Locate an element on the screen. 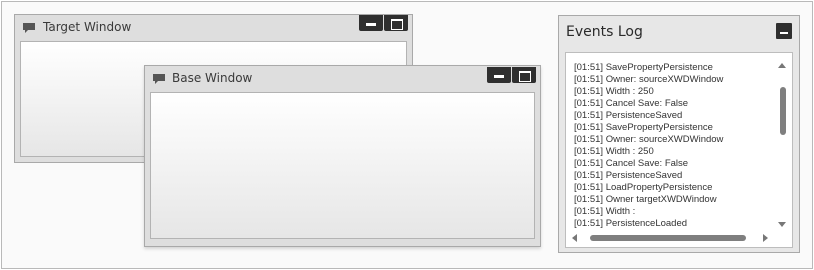 This screenshot has width=814, height=270. log-entry: [01:51] LoadPropertyPersistence is located at coordinates (643, 187).